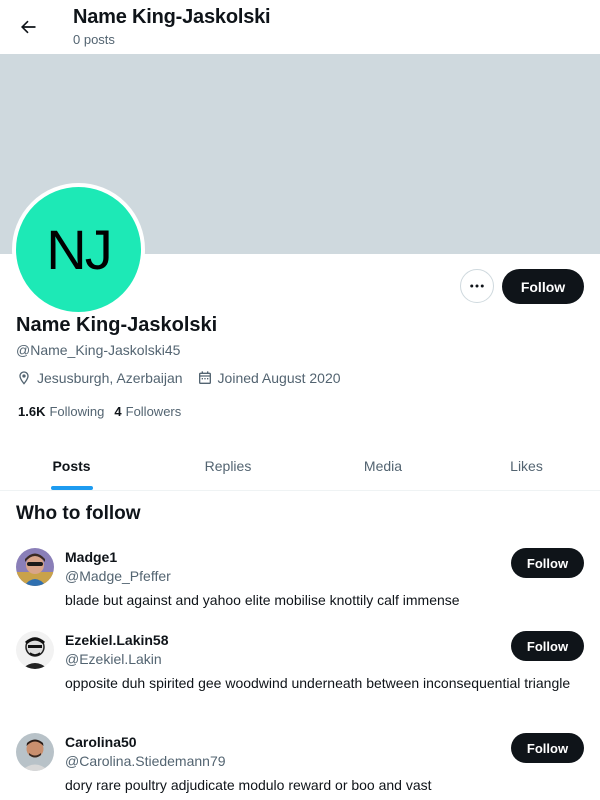 The image size is (600, 800). I want to click on tab-likes: Likes, so click(526, 465).